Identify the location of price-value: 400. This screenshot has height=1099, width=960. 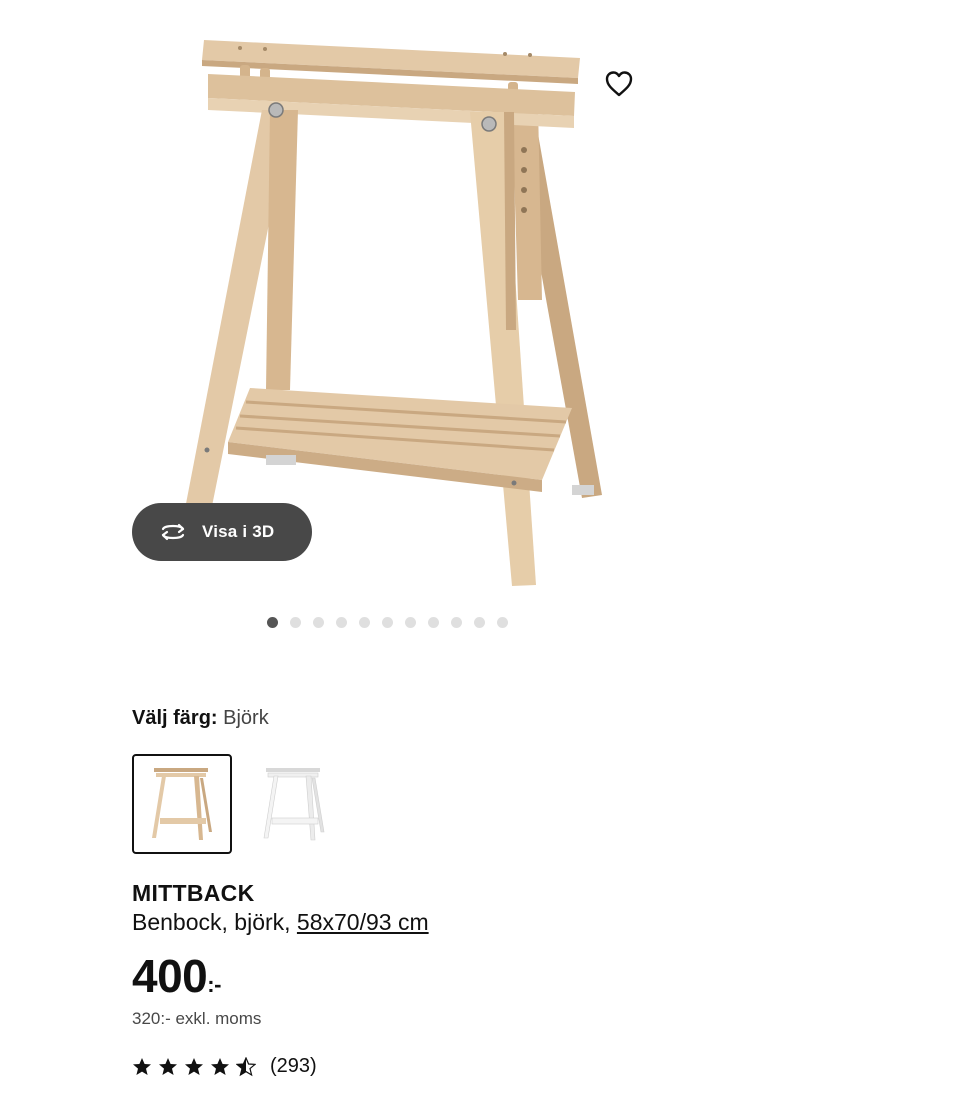
(170, 976).